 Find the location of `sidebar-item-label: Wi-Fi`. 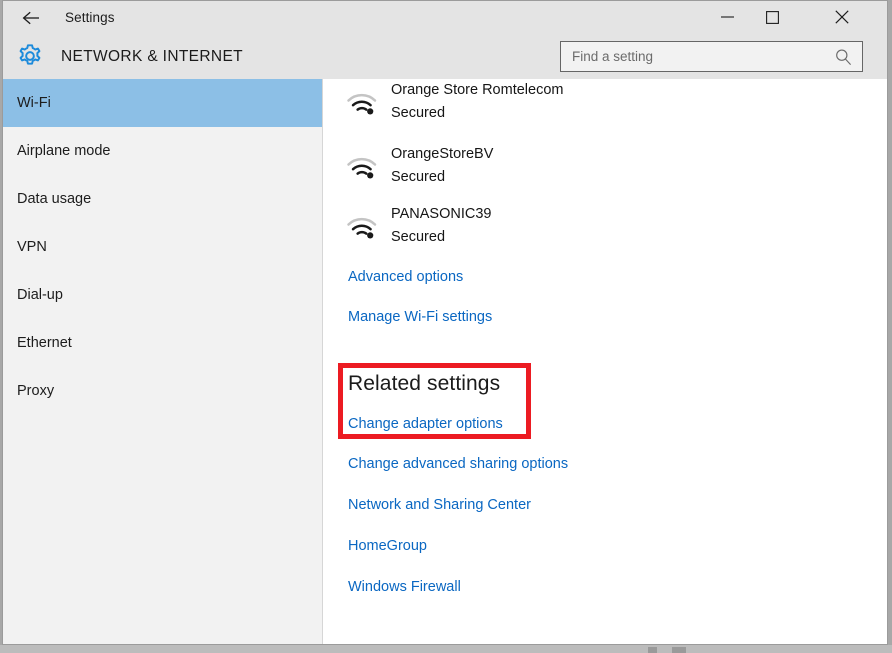

sidebar-item-label: Wi-Fi is located at coordinates (34, 103).